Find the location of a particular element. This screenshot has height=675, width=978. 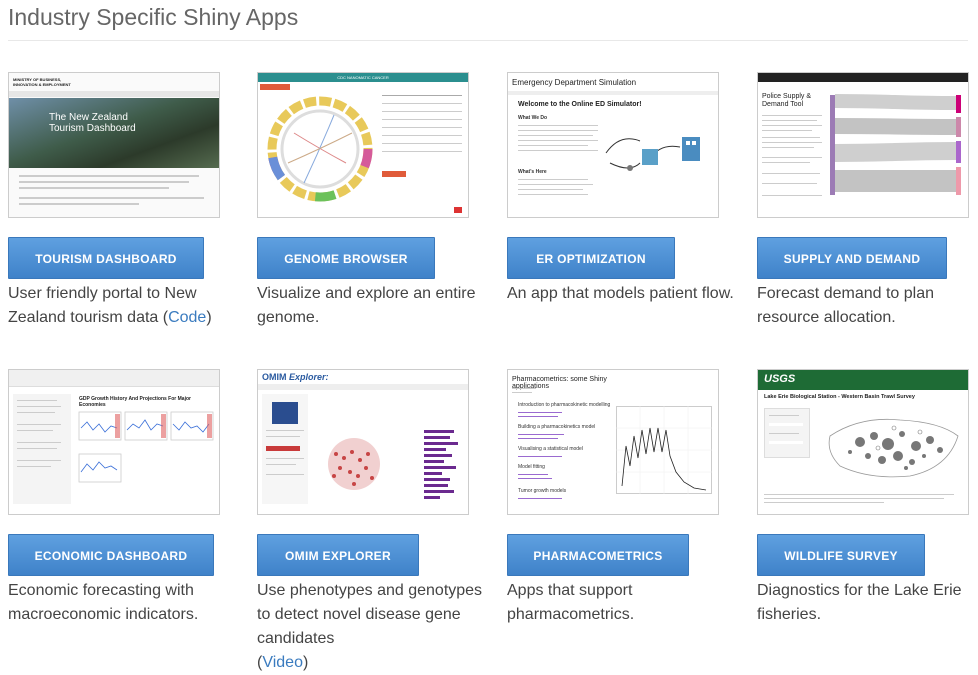

supply-thumbnail: Police Supply & Demand Tool is located at coordinates (863, 145).